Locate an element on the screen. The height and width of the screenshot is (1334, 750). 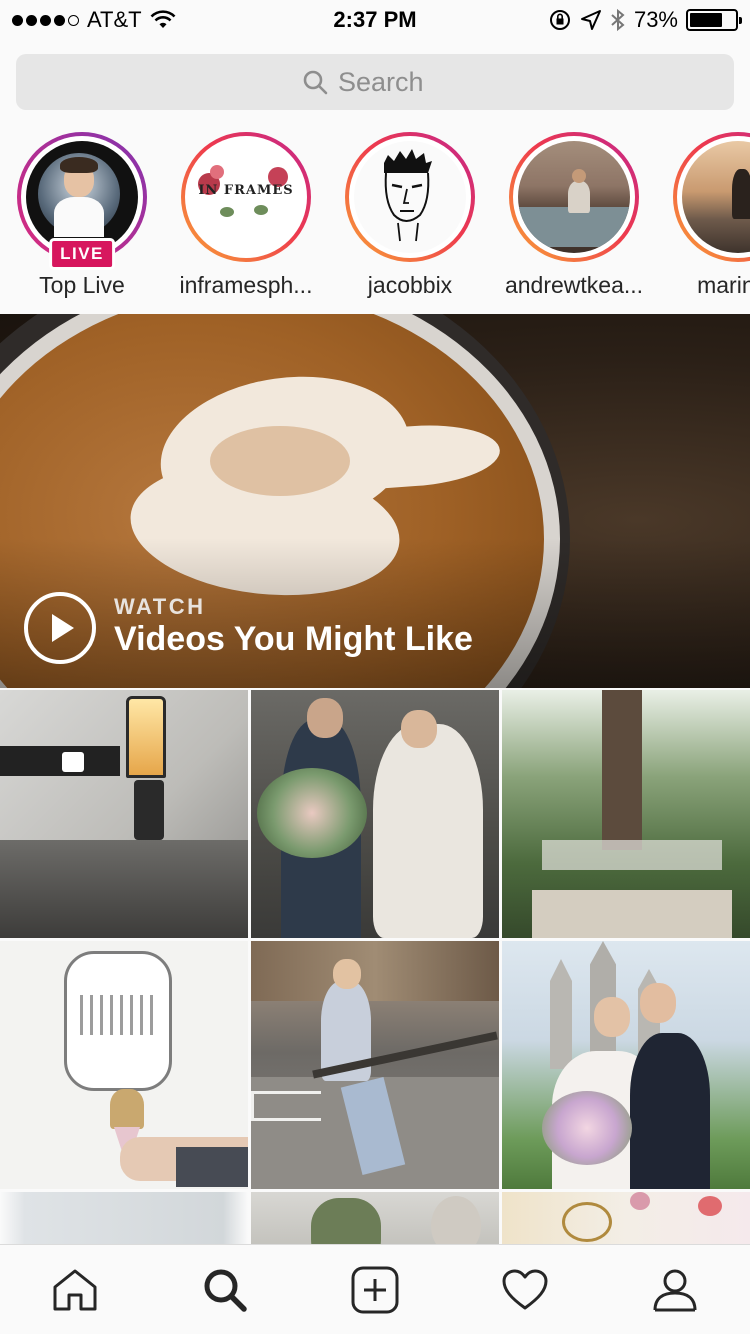
tab-bar is located at coordinates (375, 1289).